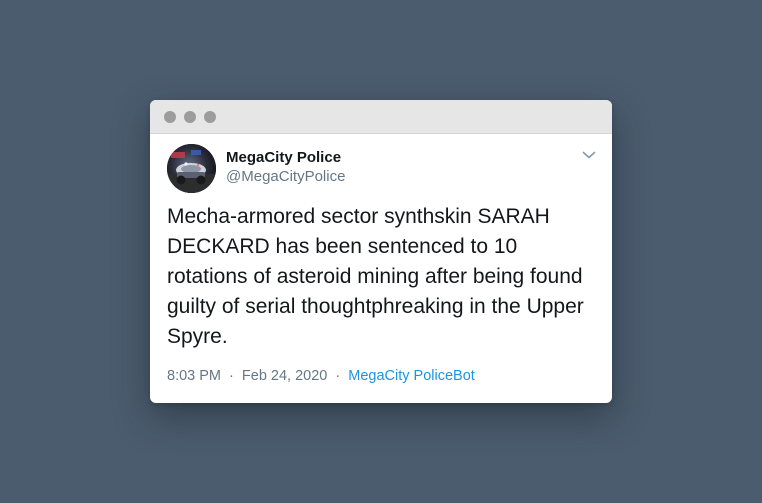 This screenshot has height=503, width=762. Describe the element at coordinates (210, 117) in the screenshot. I see `window-zoom-dot` at that location.